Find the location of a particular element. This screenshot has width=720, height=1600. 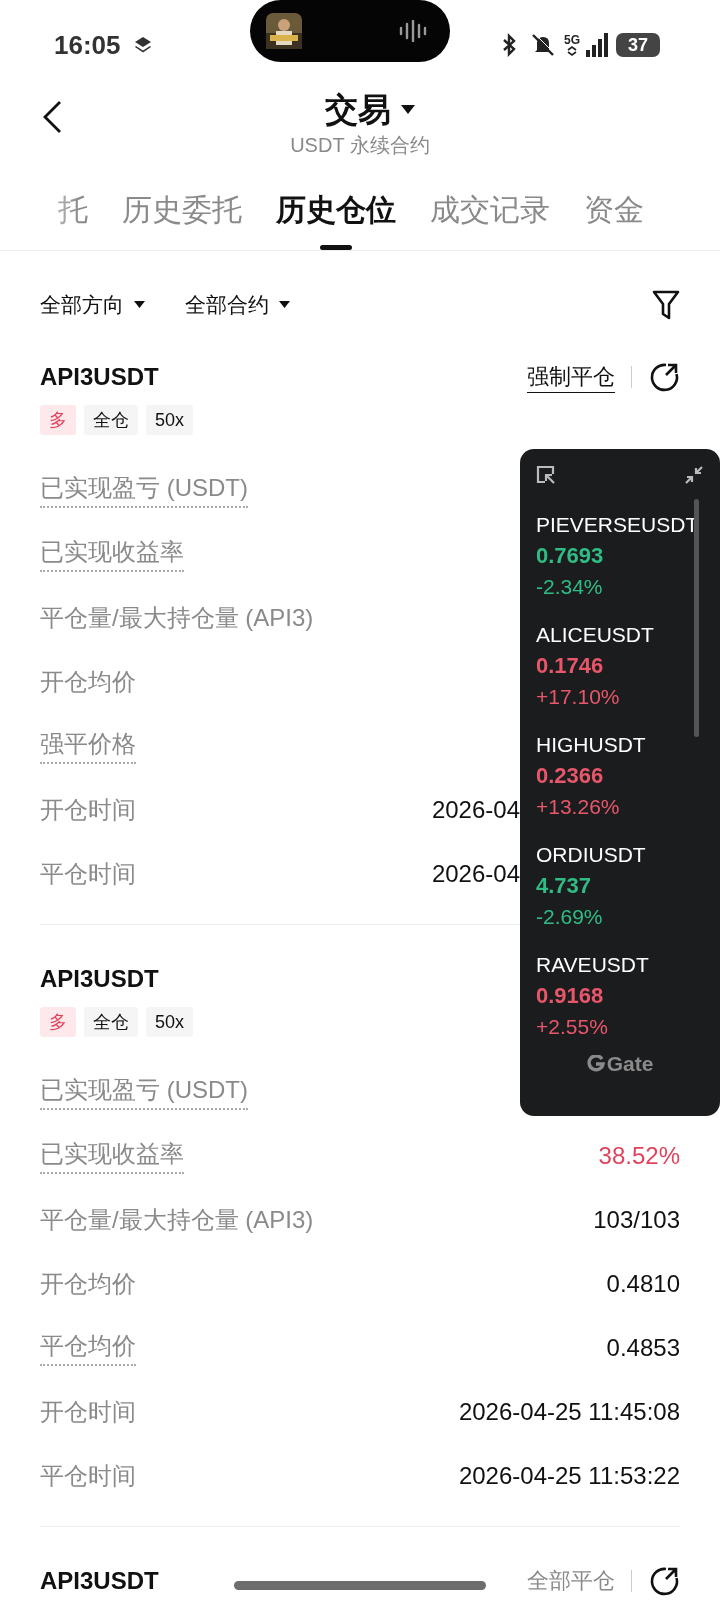

scrollbar is located at coordinates (696, 618).